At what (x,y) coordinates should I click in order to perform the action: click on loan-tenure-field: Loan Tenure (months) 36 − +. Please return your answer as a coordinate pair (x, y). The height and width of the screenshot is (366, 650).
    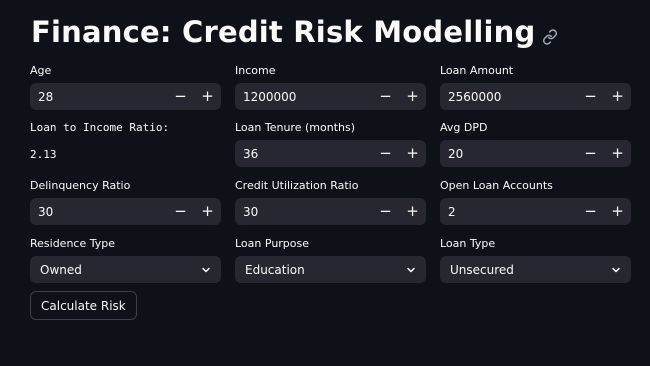
    Looking at the image, I should click on (330, 144).